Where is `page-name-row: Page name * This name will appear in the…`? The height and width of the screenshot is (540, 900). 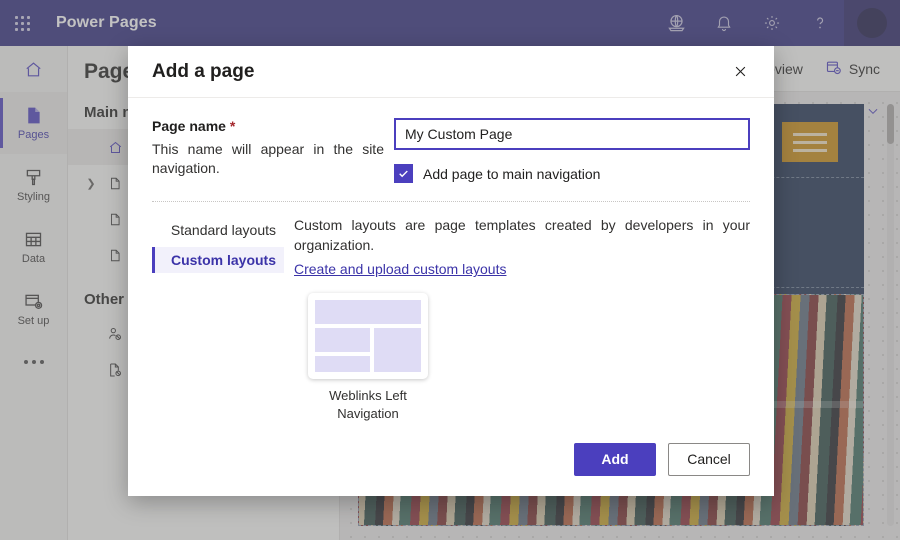 page-name-row: Page name * This name will appear in the… is located at coordinates (451, 150).